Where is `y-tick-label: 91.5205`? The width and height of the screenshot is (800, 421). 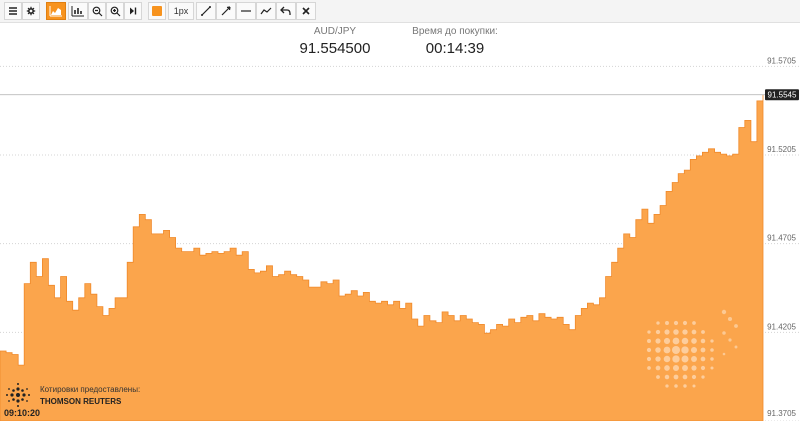 y-tick-label: 91.5205 is located at coordinates (781, 149).